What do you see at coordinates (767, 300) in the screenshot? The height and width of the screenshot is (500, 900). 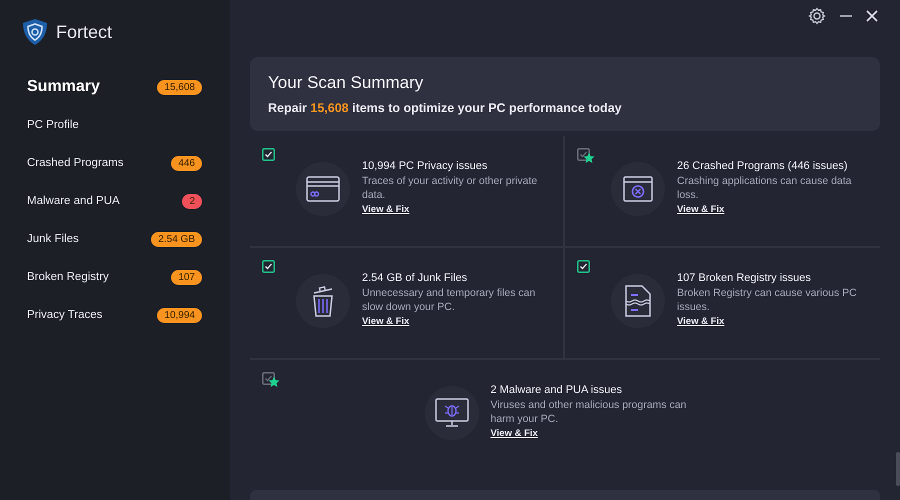 I see `issue-description: Broken Registry can cause various PC issues.` at bounding box center [767, 300].